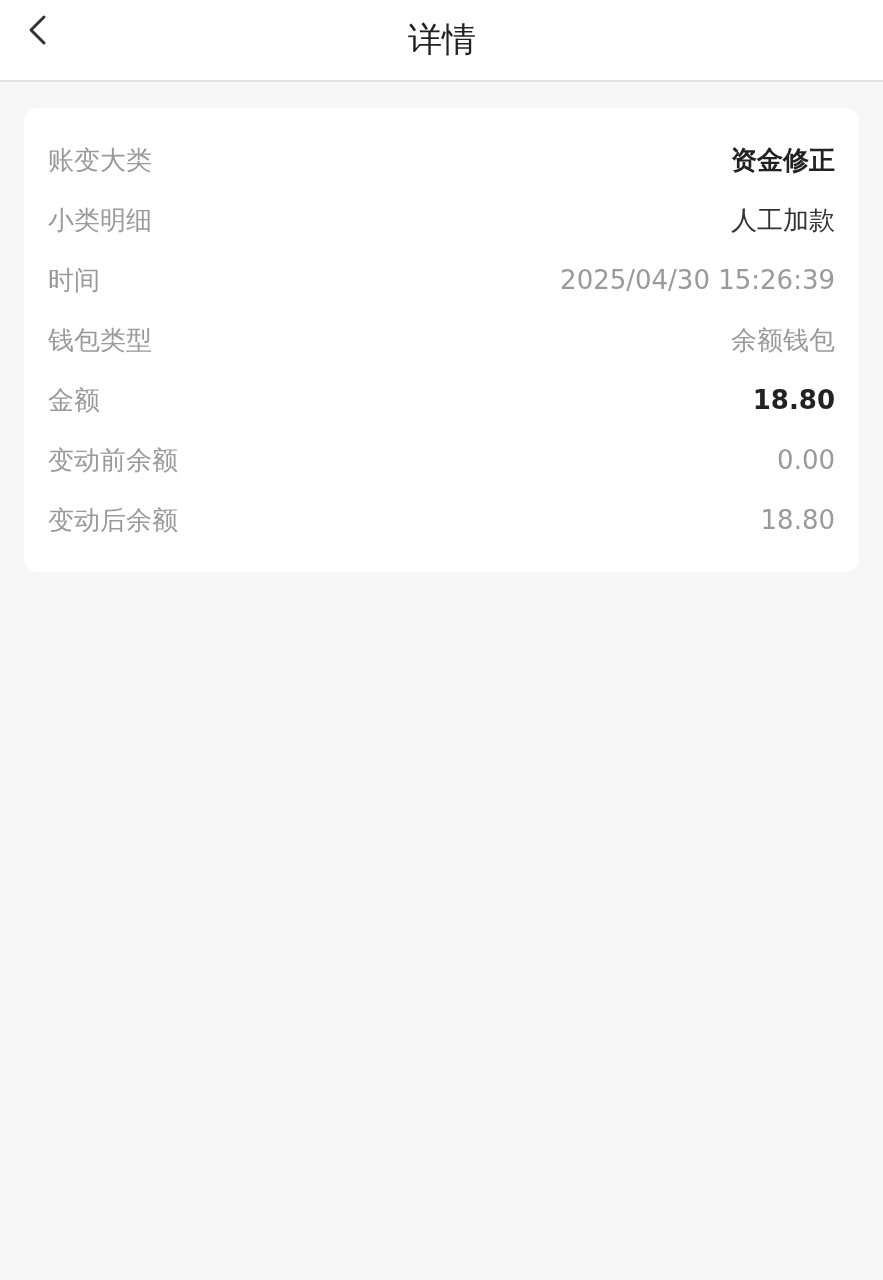 This screenshot has width=883, height=1280. I want to click on page-title: 详情, so click(441, 39).